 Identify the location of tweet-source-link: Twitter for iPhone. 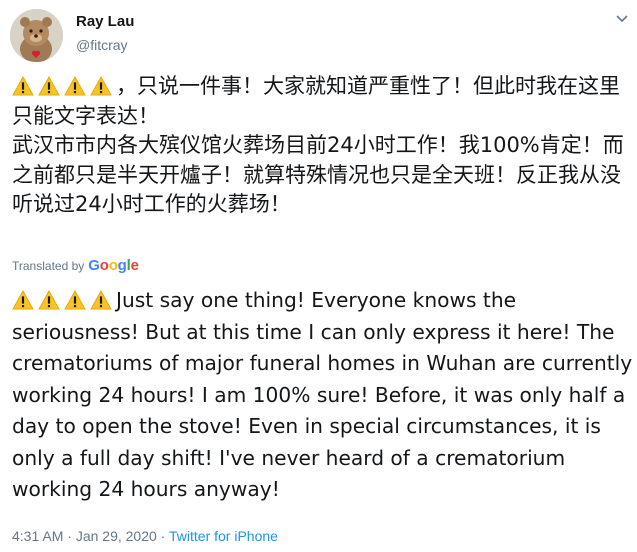
(223, 536).